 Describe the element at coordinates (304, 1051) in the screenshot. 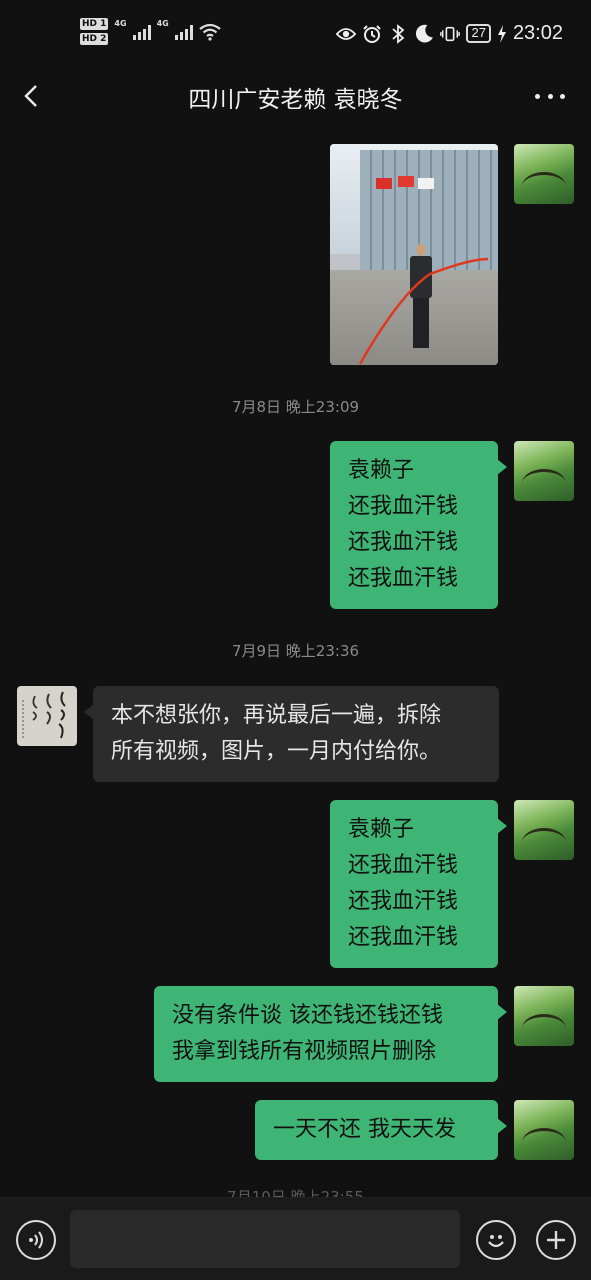

I see `message-line: 我拿到钱所有视频照片删除` at that location.